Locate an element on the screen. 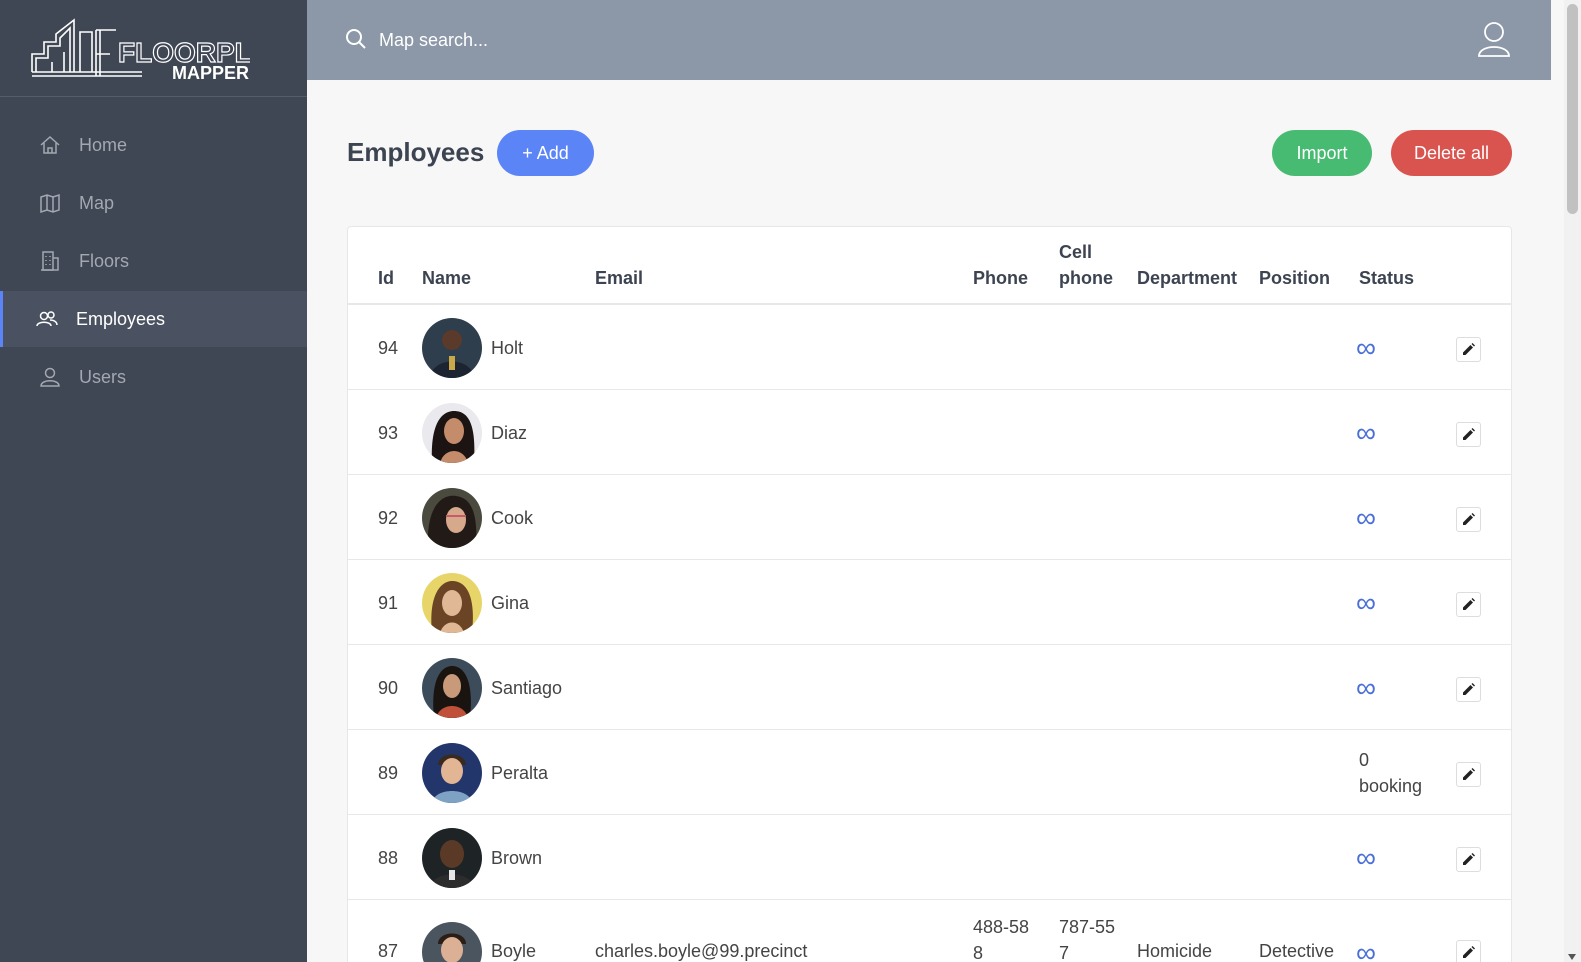 The width and height of the screenshot is (1581, 962). home-icon is located at coordinates (50, 145).